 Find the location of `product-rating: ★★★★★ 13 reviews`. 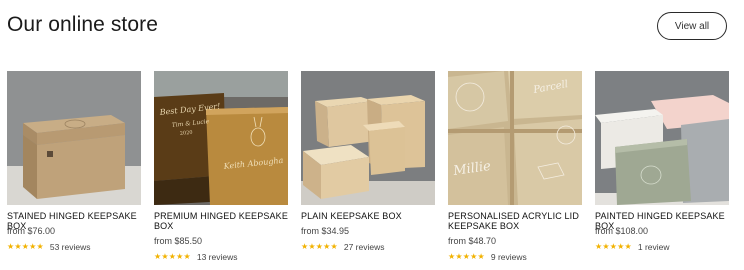

product-rating: ★★★★★ 13 reviews is located at coordinates (221, 257).